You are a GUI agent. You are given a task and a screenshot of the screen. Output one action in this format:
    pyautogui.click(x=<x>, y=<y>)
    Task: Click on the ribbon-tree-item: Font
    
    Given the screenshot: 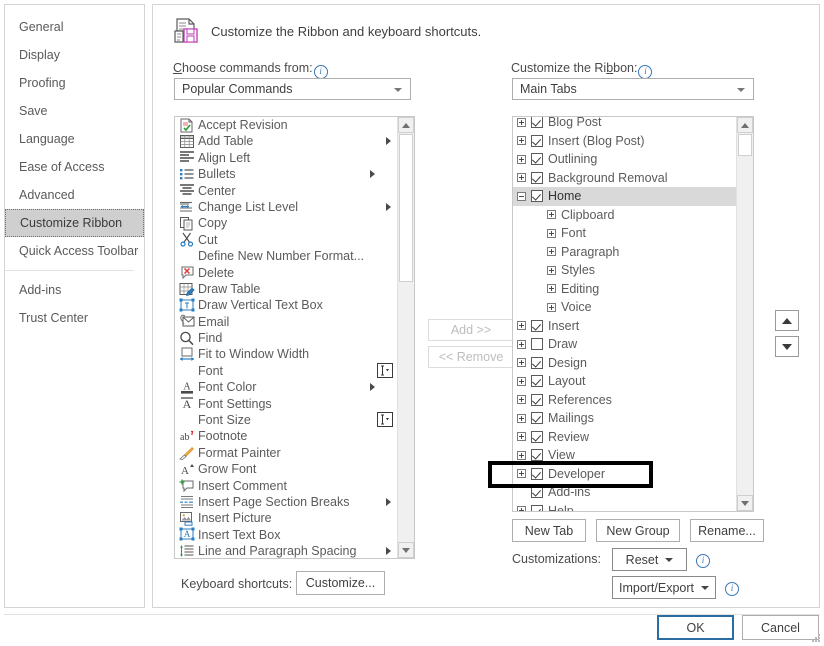 What is the action you would take?
    pyautogui.click(x=624, y=233)
    